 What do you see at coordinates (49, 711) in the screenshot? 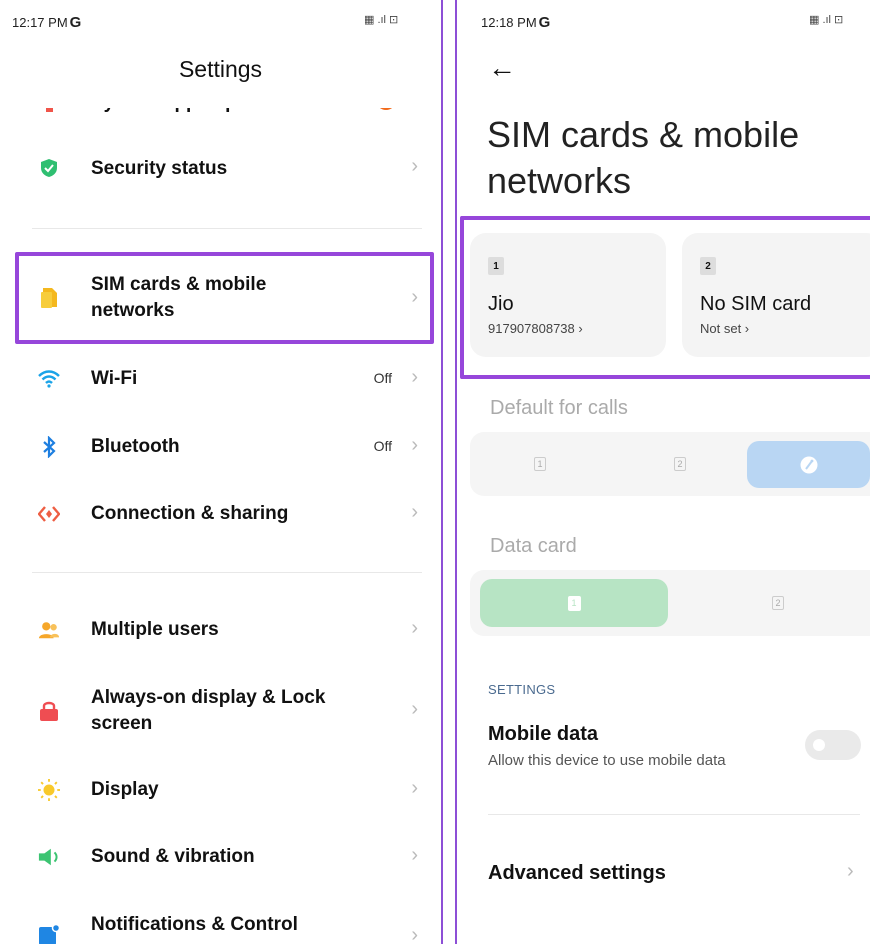
I see `lock-icon` at bounding box center [49, 711].